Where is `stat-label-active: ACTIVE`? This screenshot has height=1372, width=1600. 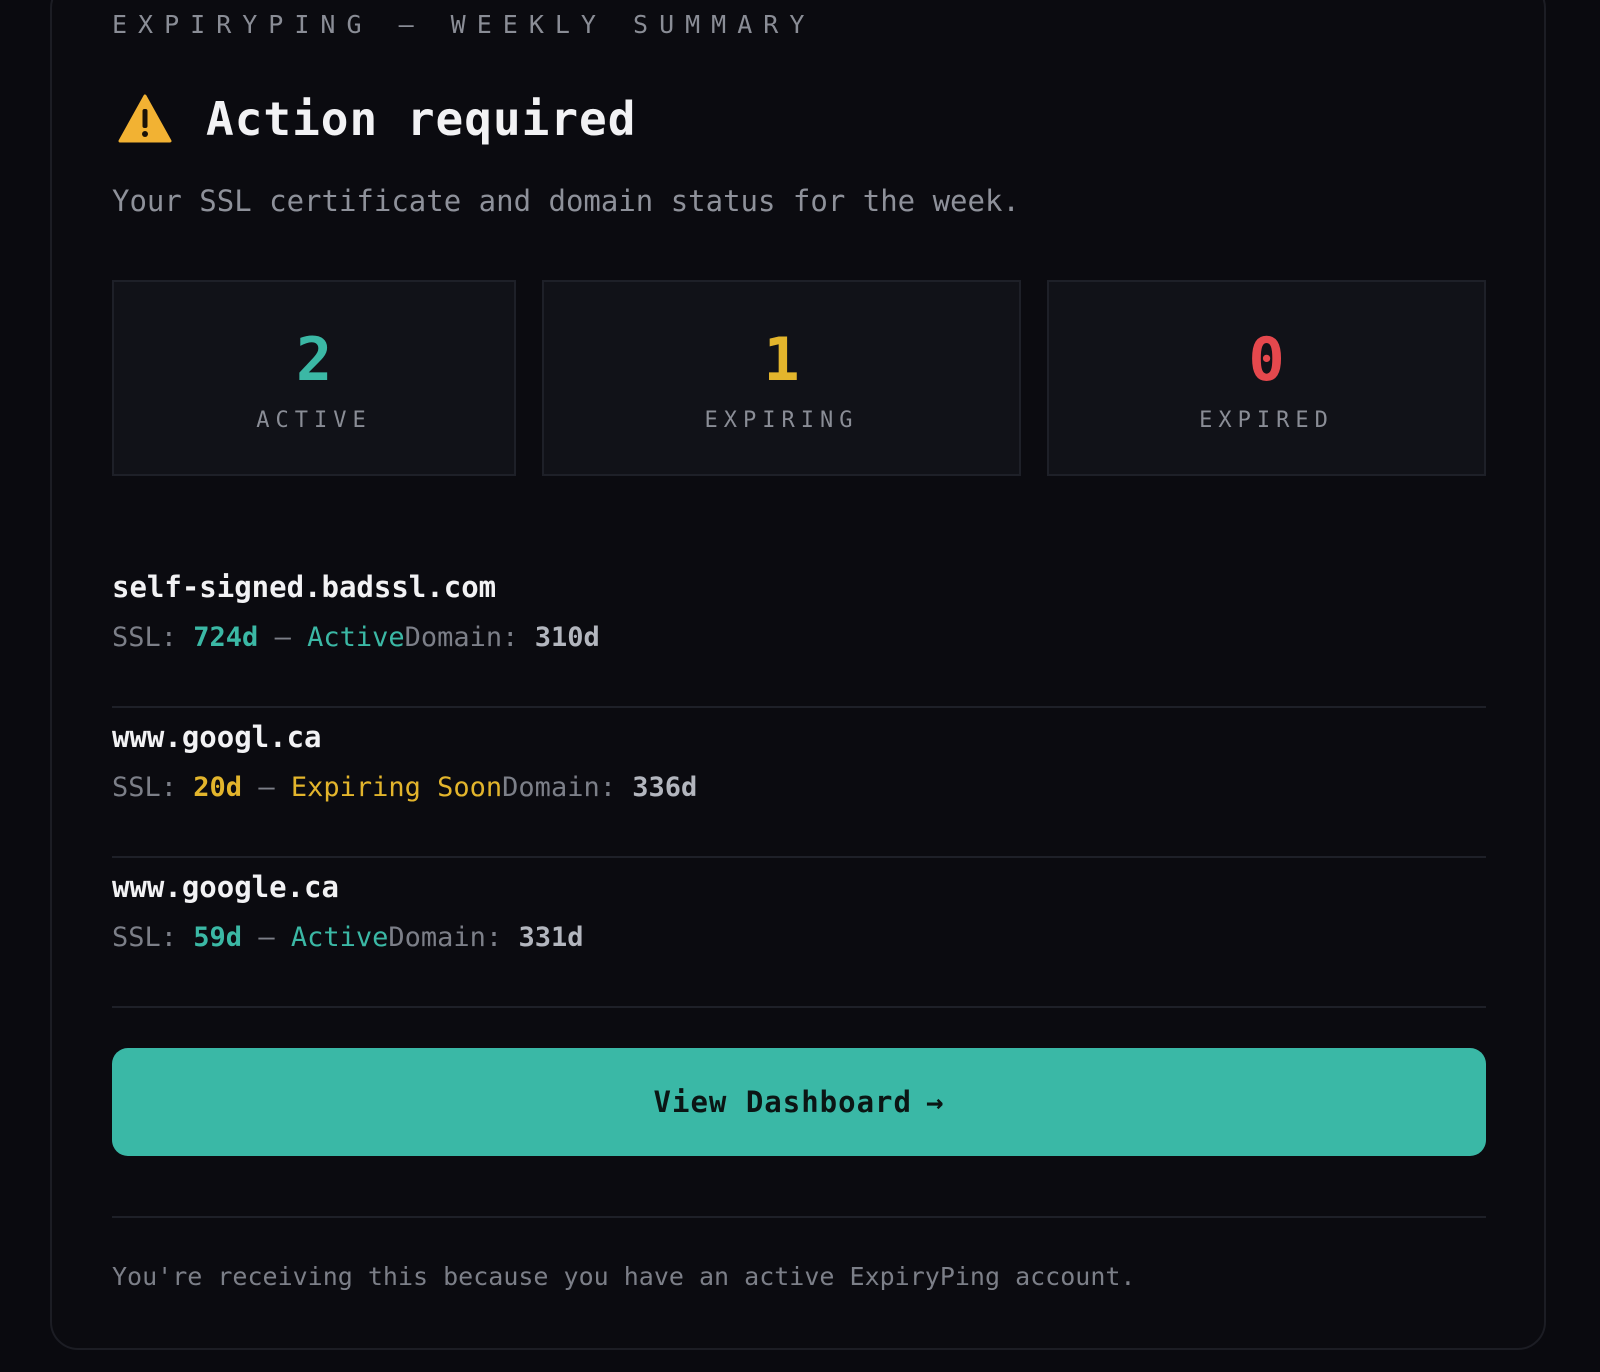 stat-label-active: ACTIVE is located at coordinates (314, 420).